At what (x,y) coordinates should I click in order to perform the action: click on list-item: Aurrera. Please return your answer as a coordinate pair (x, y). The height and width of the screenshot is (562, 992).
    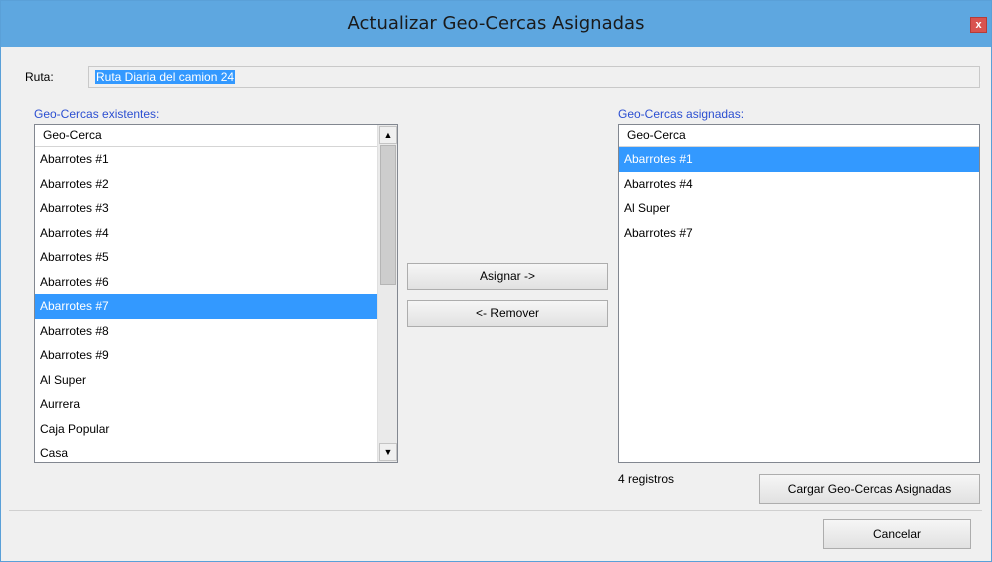
    Looking at the image, I should click on (206, 404).